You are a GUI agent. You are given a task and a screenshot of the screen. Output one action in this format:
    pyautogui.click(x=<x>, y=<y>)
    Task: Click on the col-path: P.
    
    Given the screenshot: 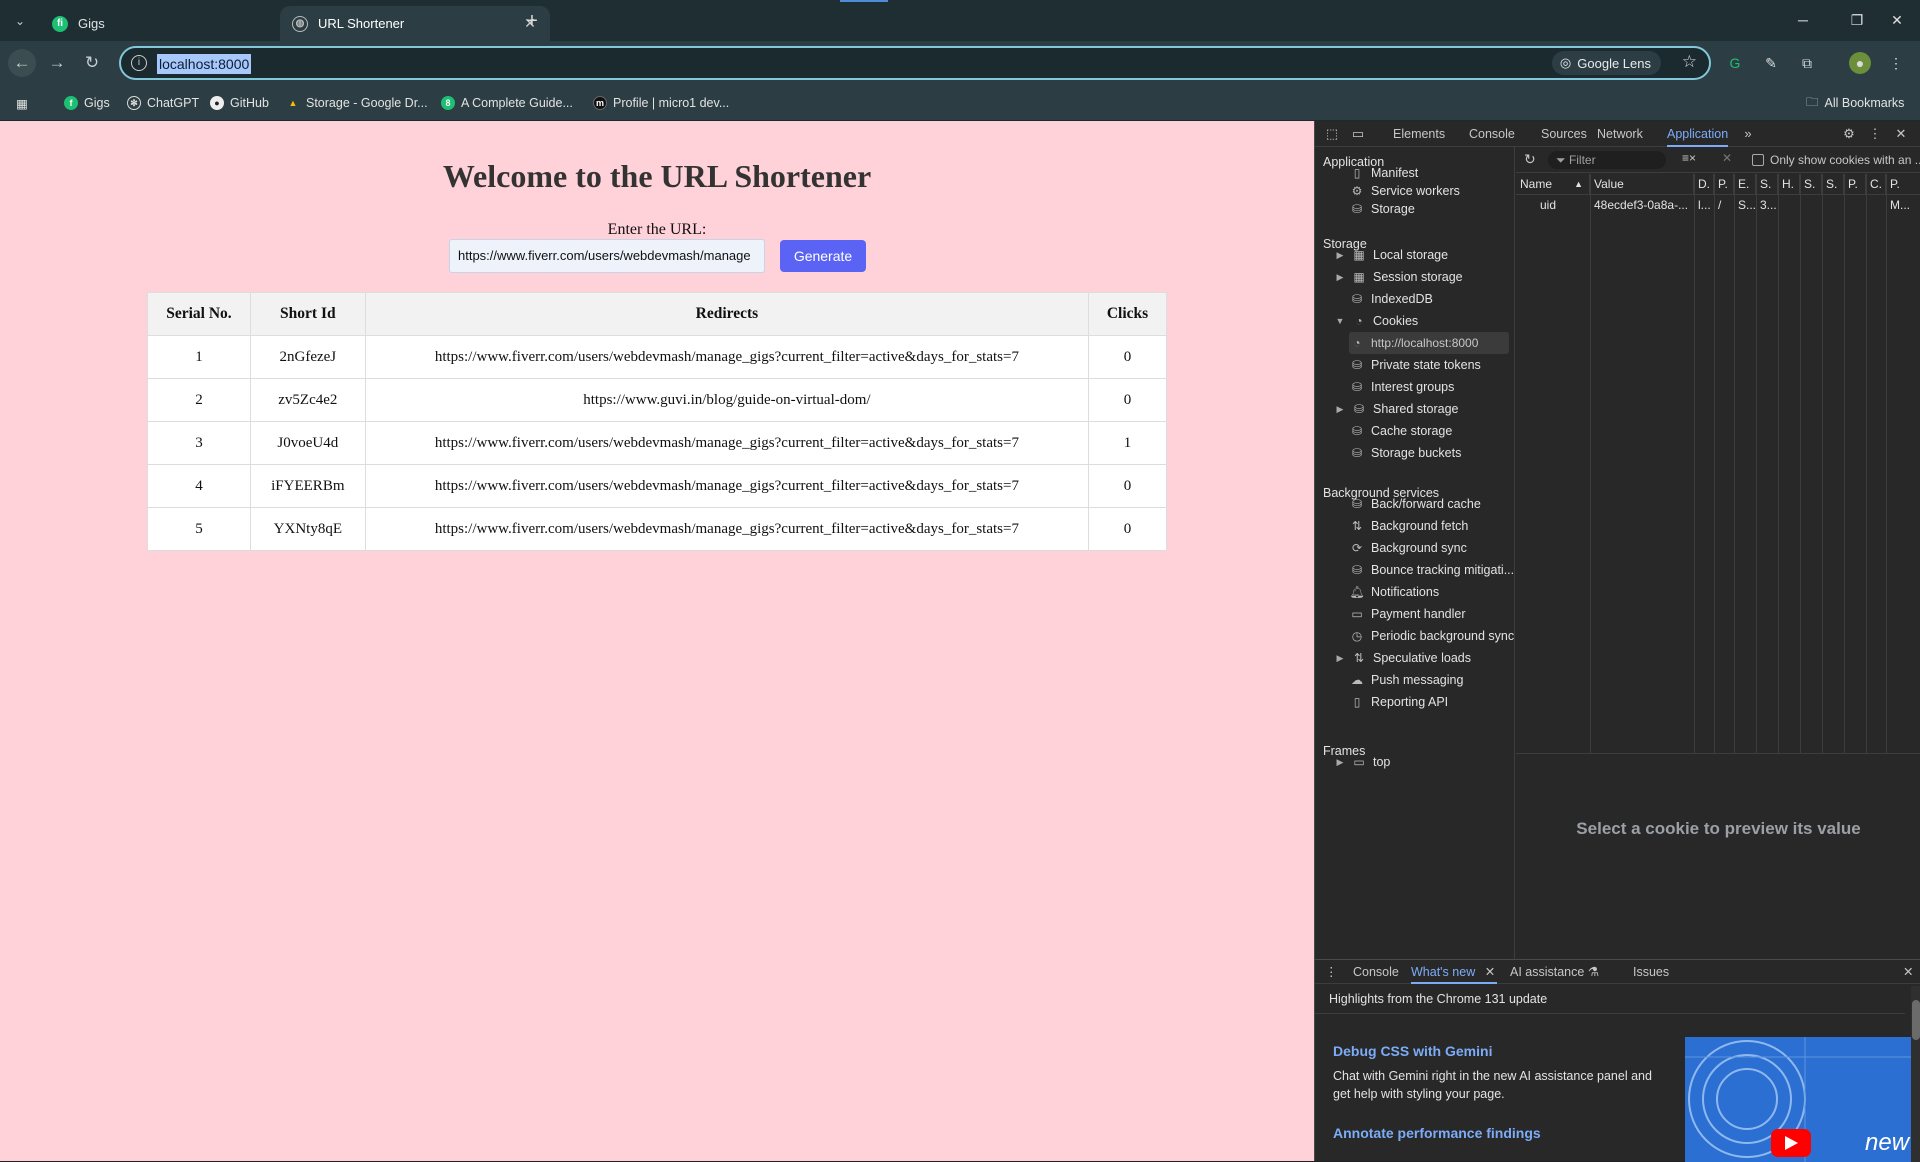 What is the action you would take?
    pyautogui.click(x=1724, y=184)
    